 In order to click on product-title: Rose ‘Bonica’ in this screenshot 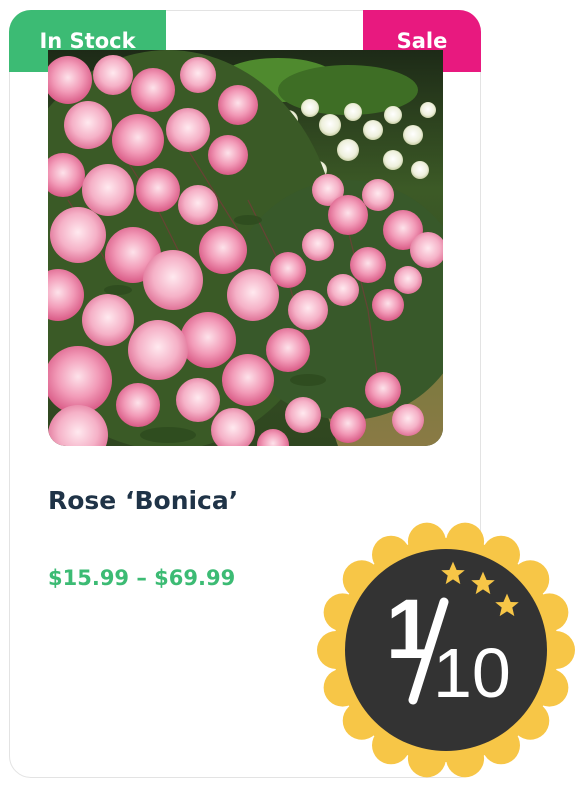, I will do `click(143, 500)`.